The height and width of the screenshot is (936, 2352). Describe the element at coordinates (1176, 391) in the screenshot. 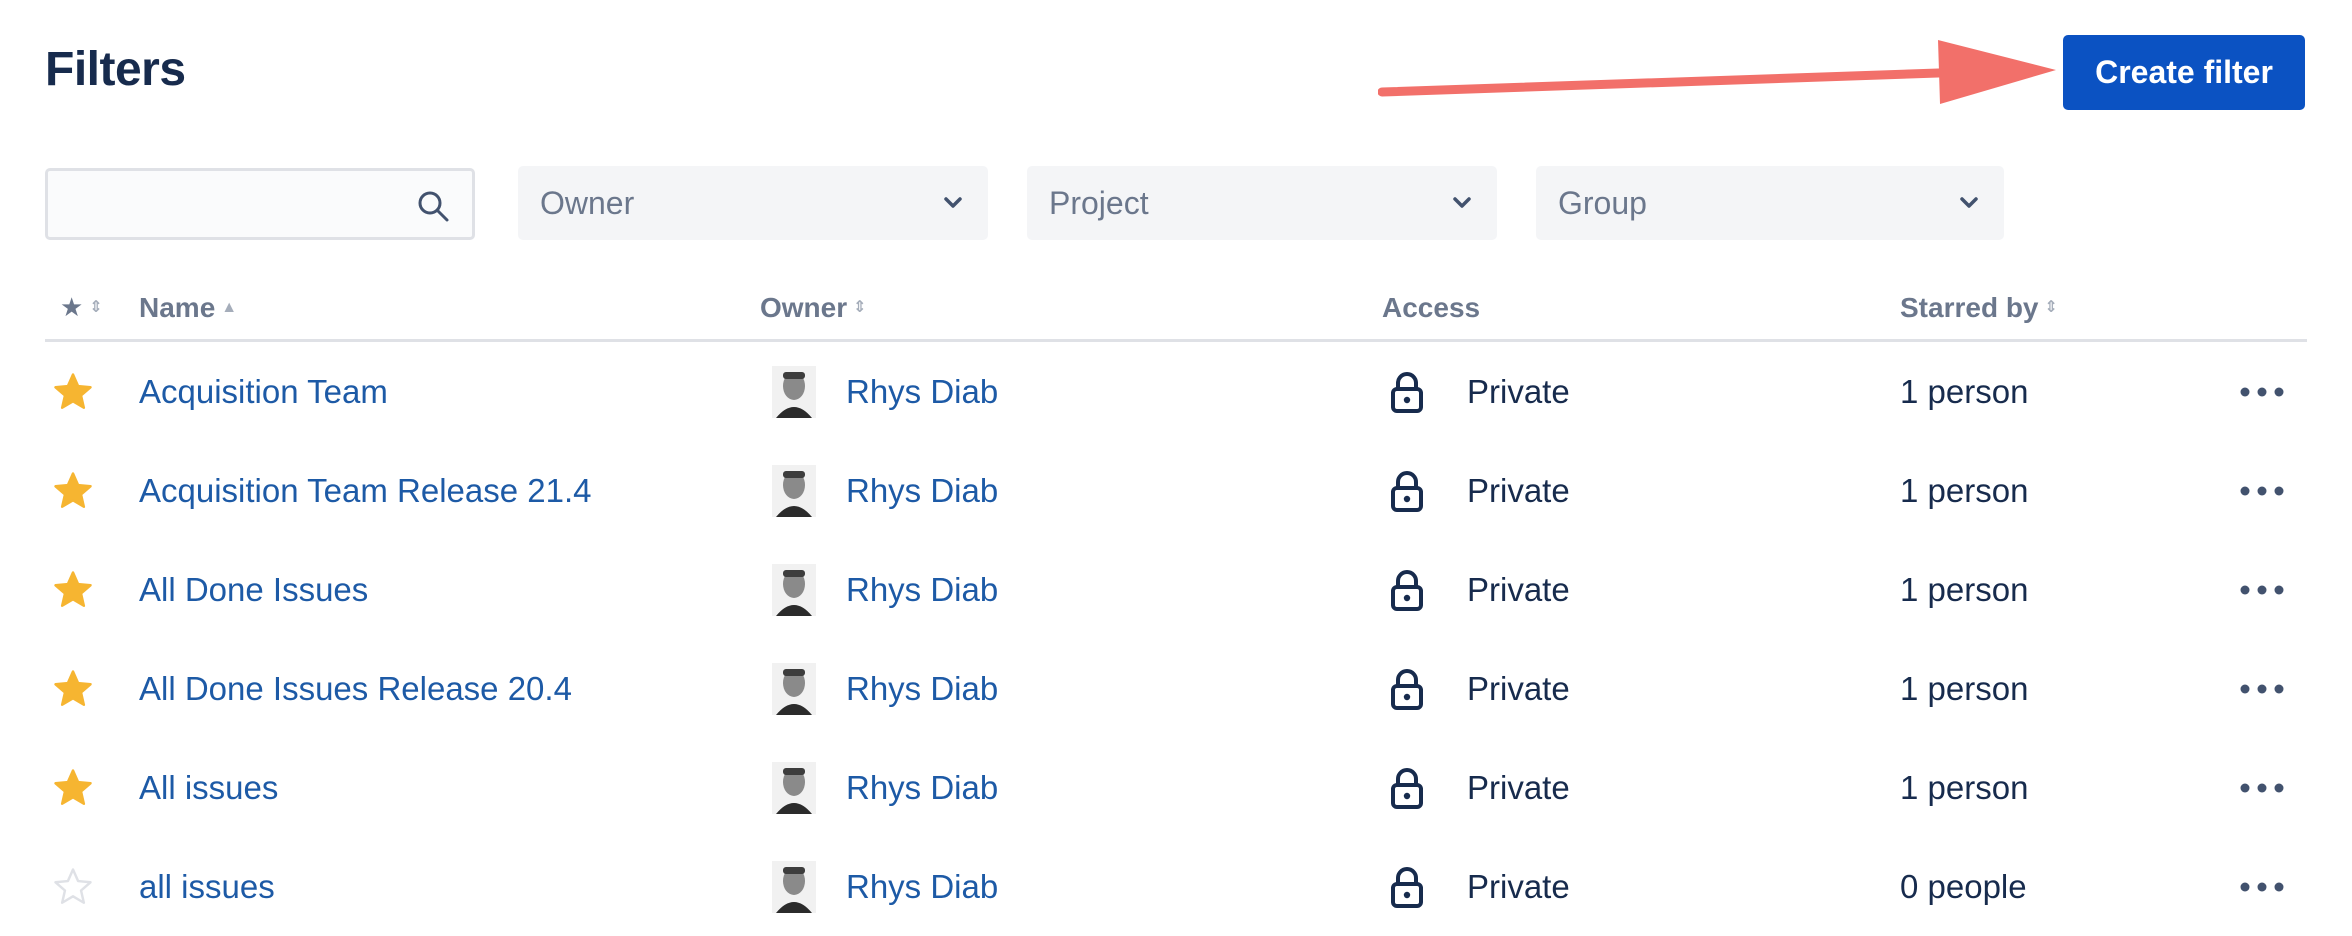

I see `table-row: Acquisition Team Rhys Diab Private 1 person` at that location.